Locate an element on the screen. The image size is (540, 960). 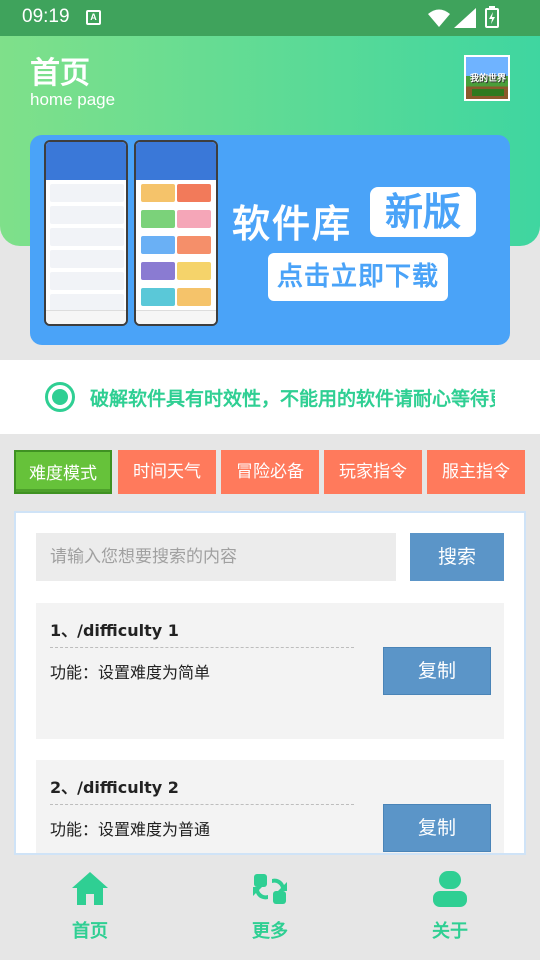
search-button: 搜索 is located at coordinates (457, 557).